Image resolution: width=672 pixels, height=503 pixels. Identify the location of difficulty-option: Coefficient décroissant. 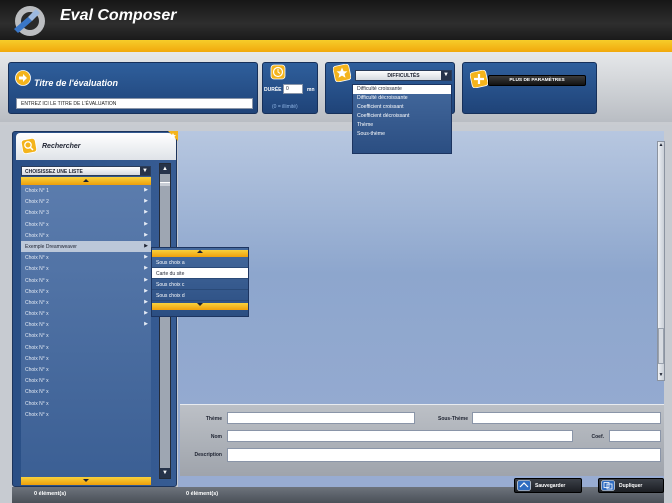
(402, 116).